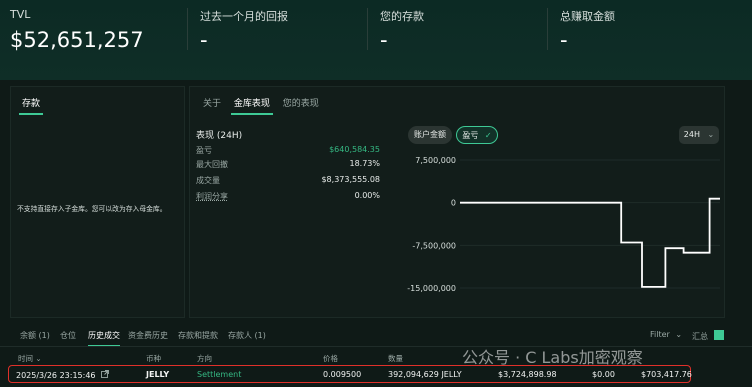  Describe the element at coordinates (208, 180) in the screenshot. I see `perf-label: 成交量` at that location.